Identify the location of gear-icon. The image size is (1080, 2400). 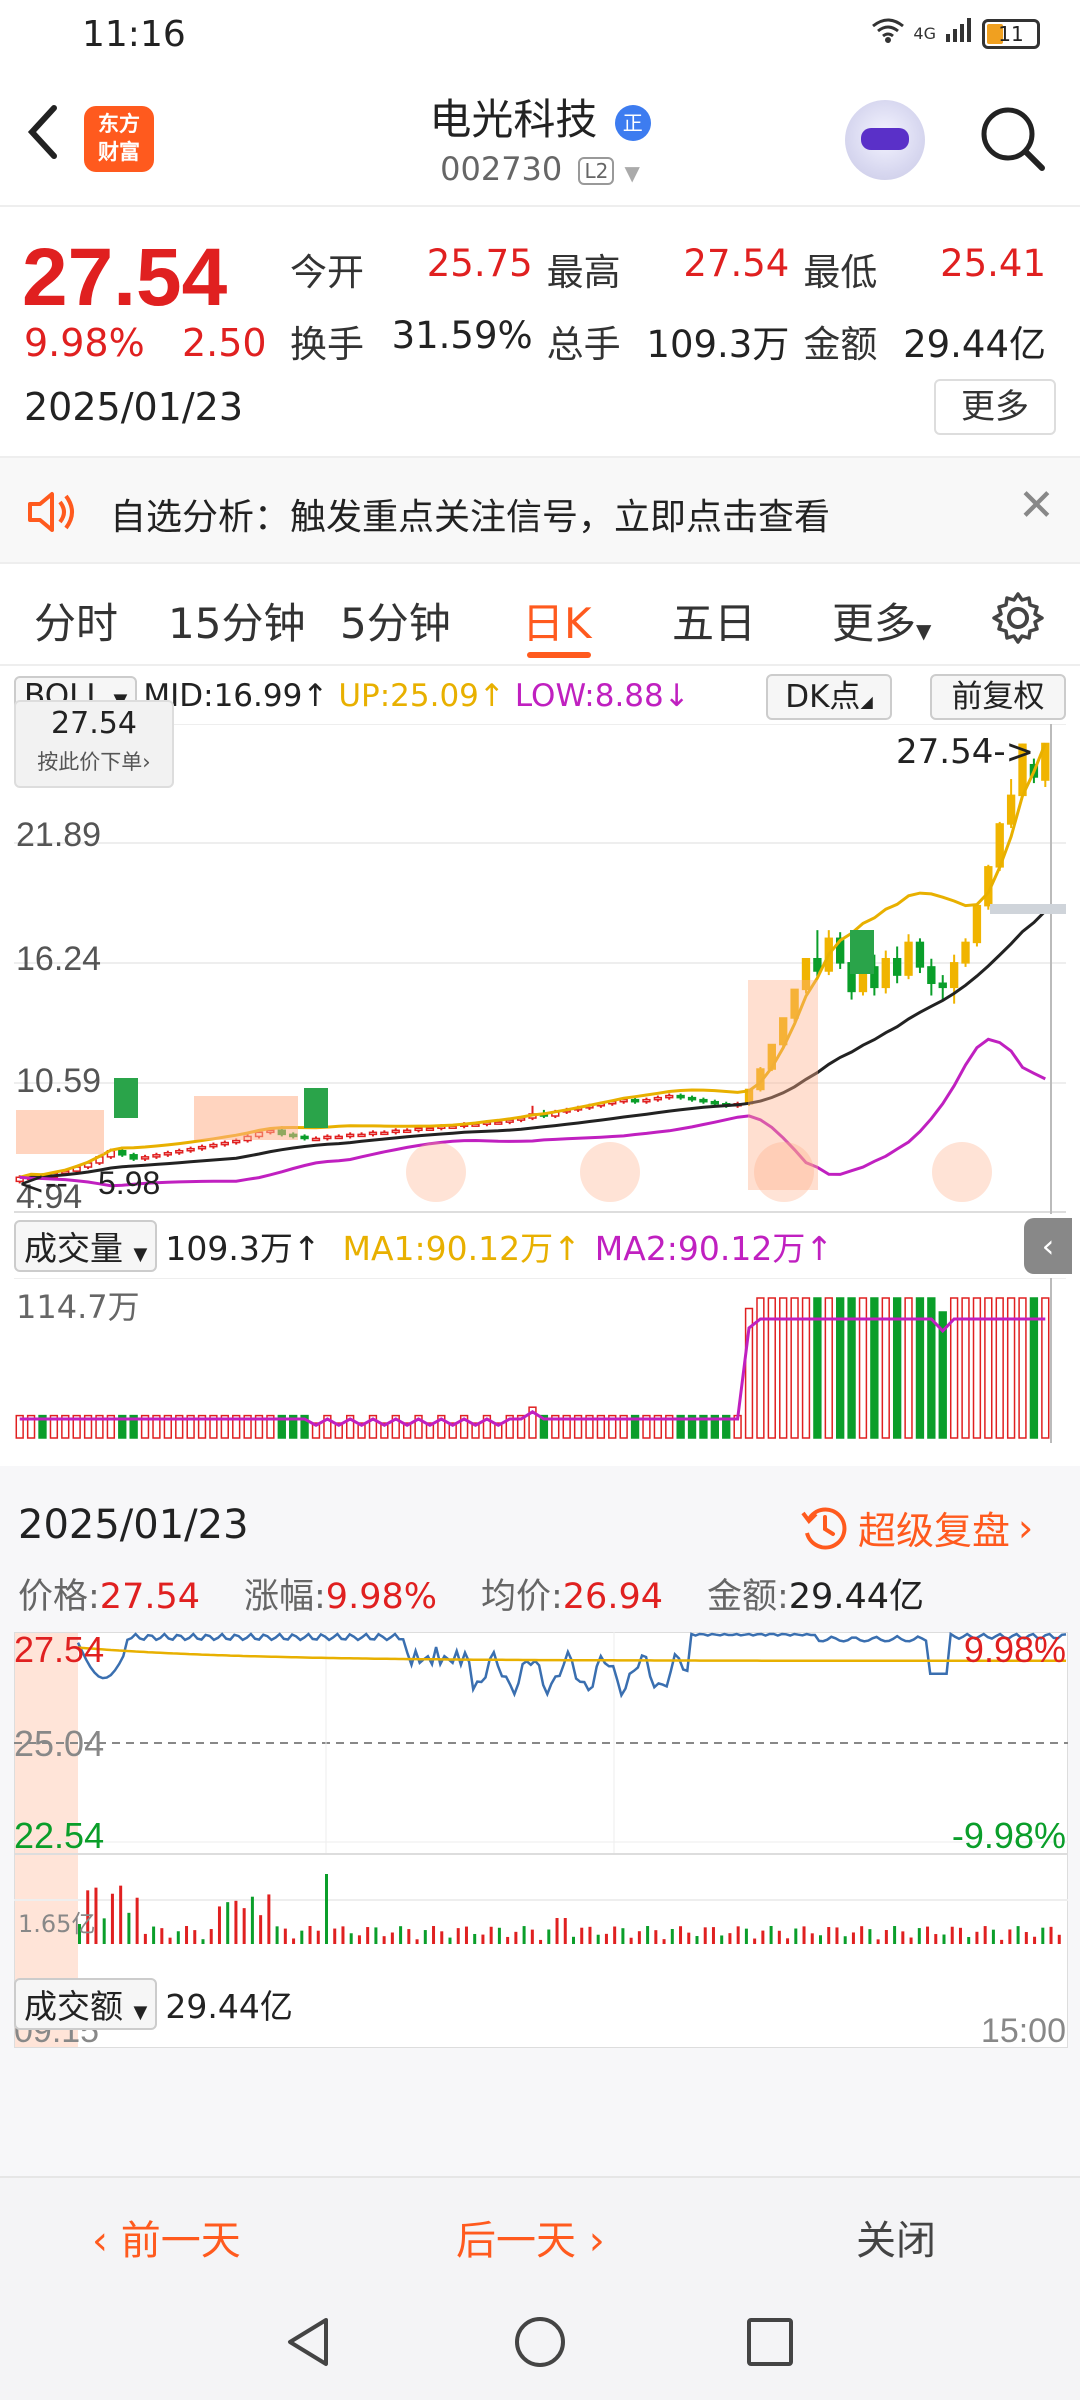
(1018, 618).